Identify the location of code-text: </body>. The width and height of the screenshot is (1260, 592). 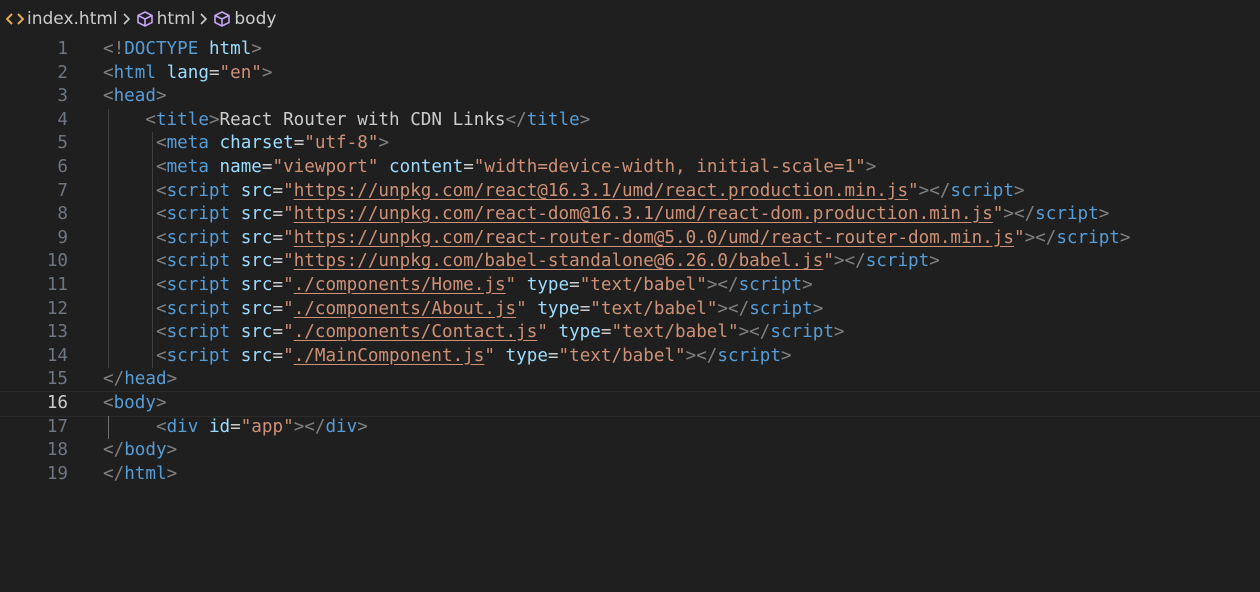
(140, 451).